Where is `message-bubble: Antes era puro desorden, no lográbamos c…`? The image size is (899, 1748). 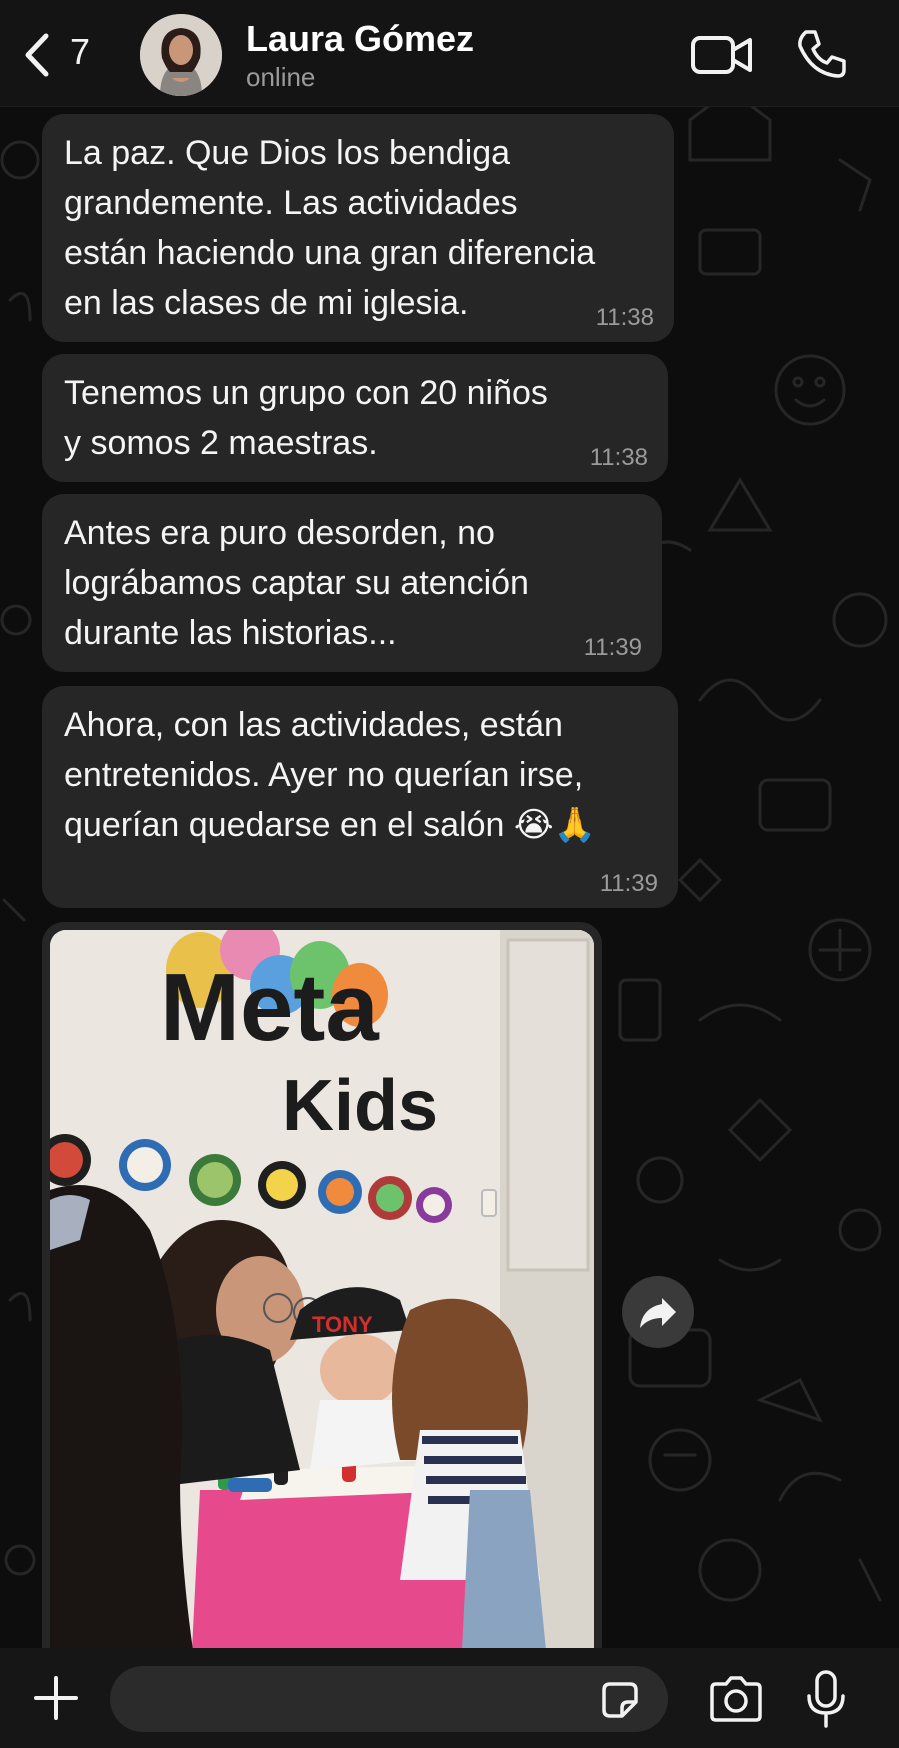
message-bubble: Antes era puro desorden, no lográbamos c… is located at coordinates (352, 583).